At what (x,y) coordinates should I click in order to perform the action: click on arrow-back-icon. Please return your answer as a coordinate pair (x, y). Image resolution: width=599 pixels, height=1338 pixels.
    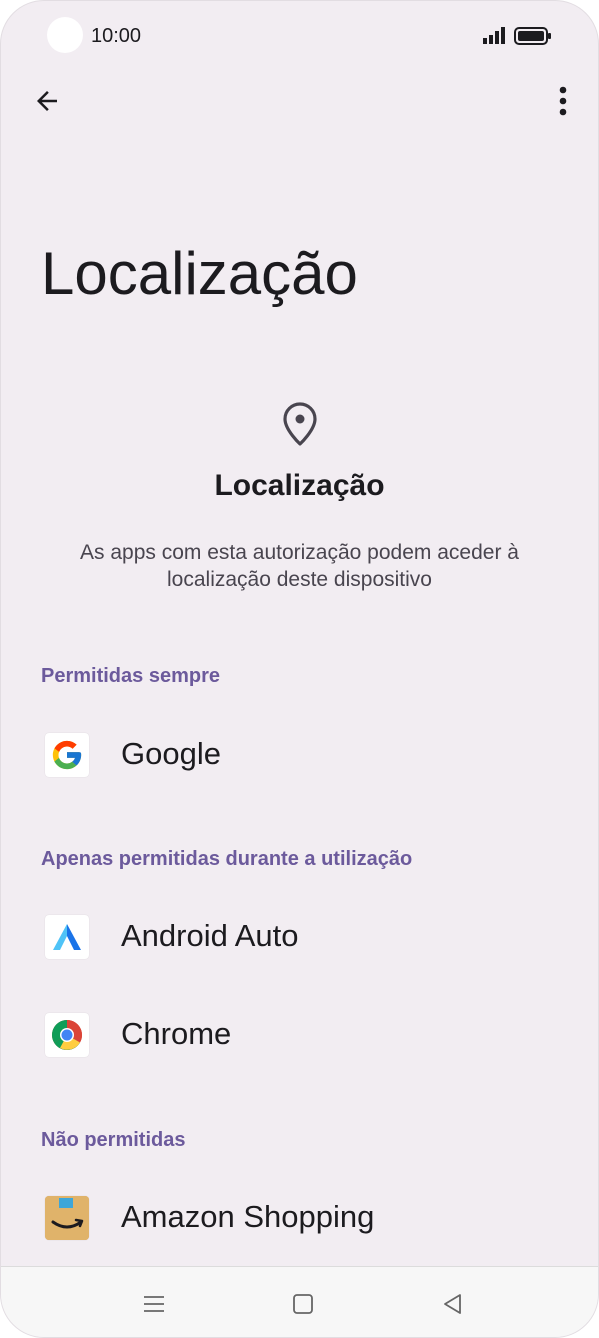
    Looking at the image, I should click on (47, 101).